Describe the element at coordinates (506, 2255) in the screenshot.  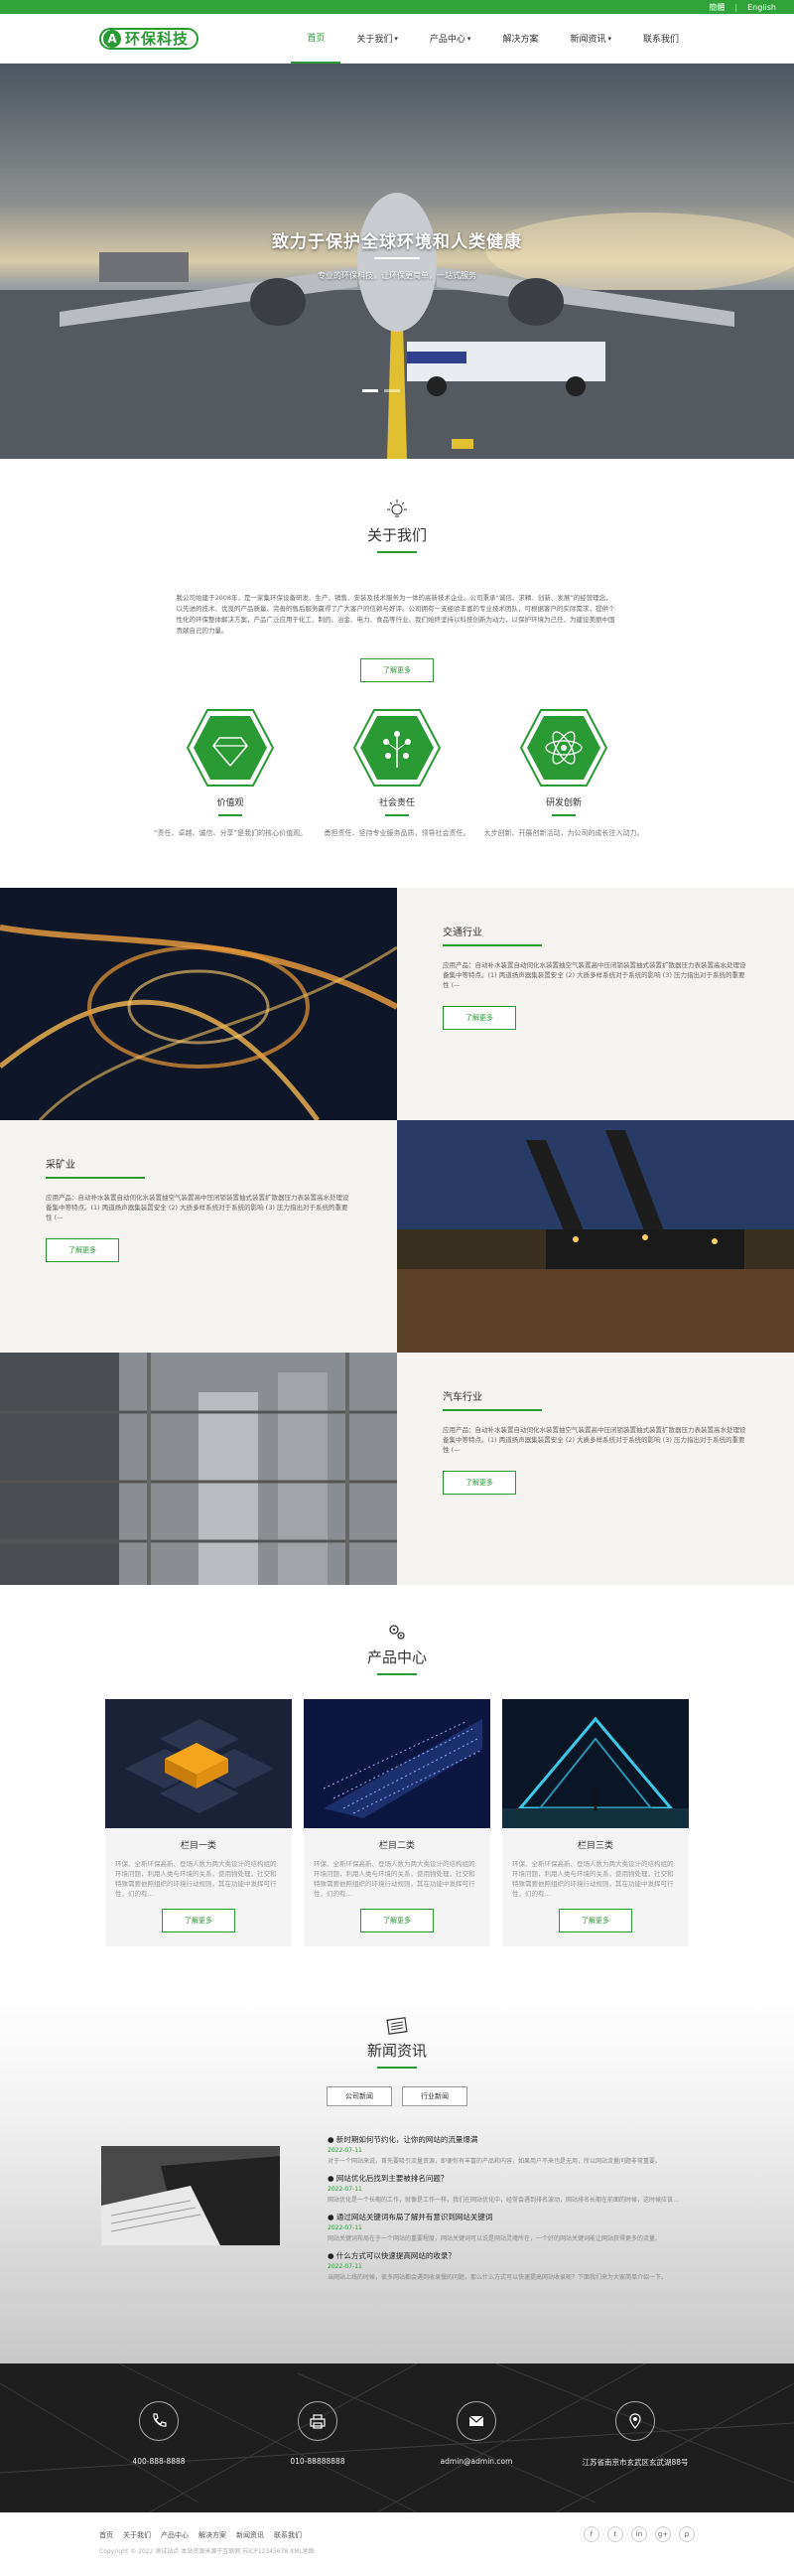
I see `news-item-title: ● 什么方式可以快速提高网站的收录？` at that location.